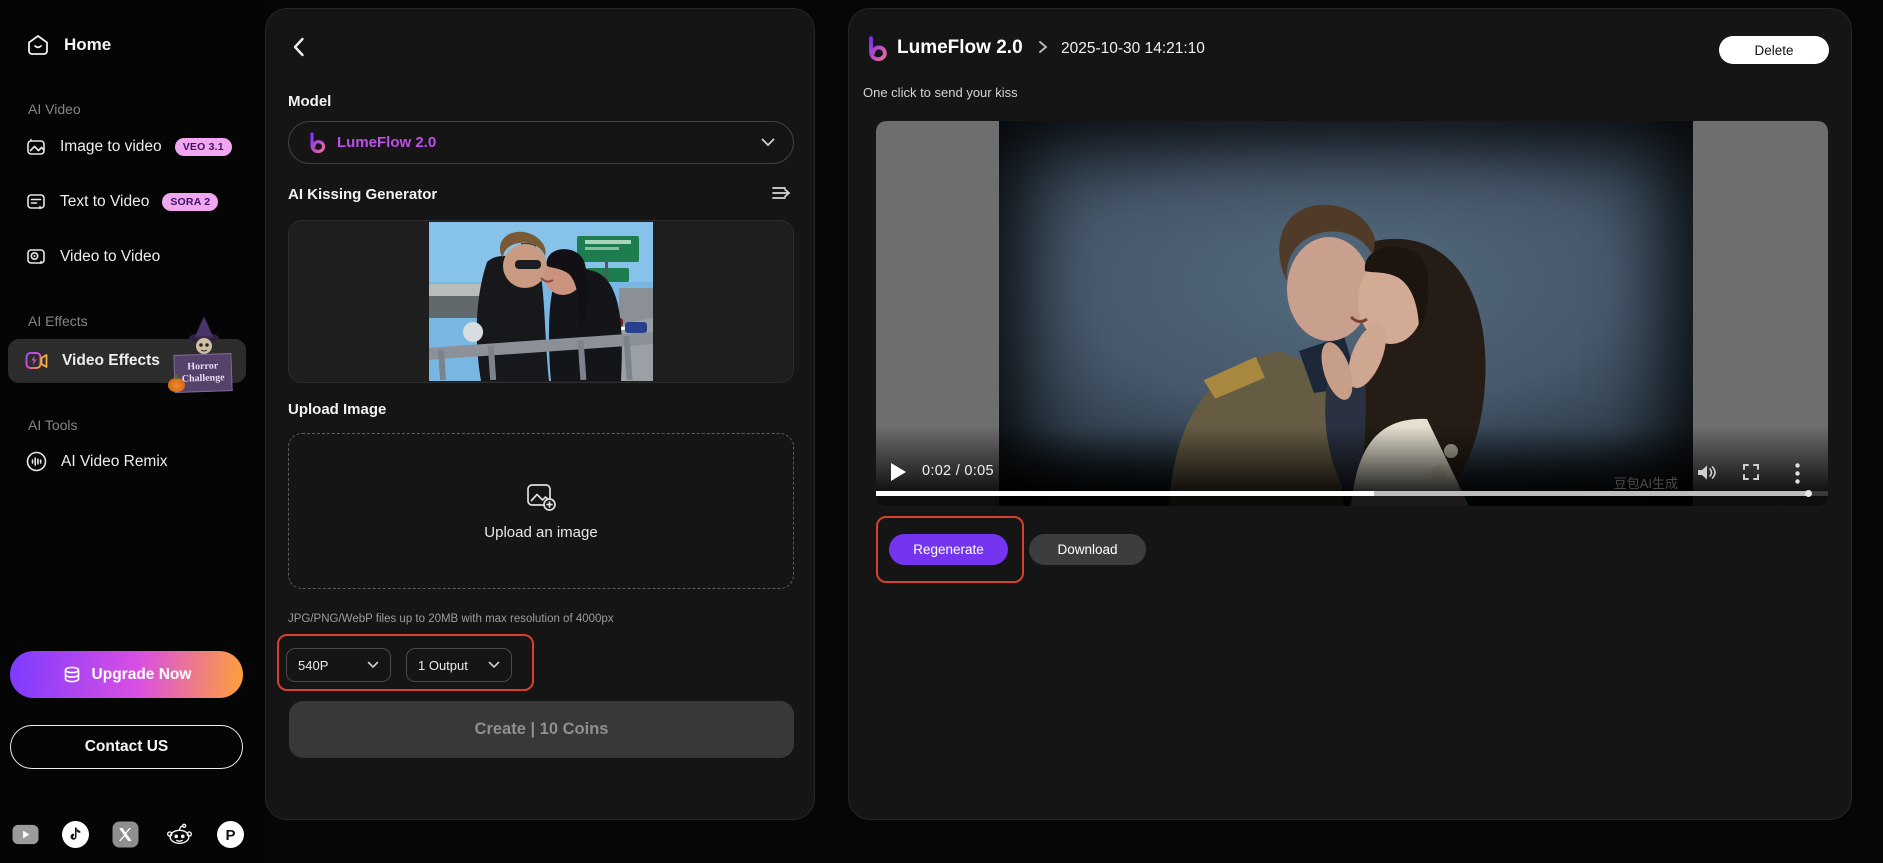 Image resolution: width=1883 pixels, height=863 pixels. I want to click on image-to-video-icon, so click(36, 147).